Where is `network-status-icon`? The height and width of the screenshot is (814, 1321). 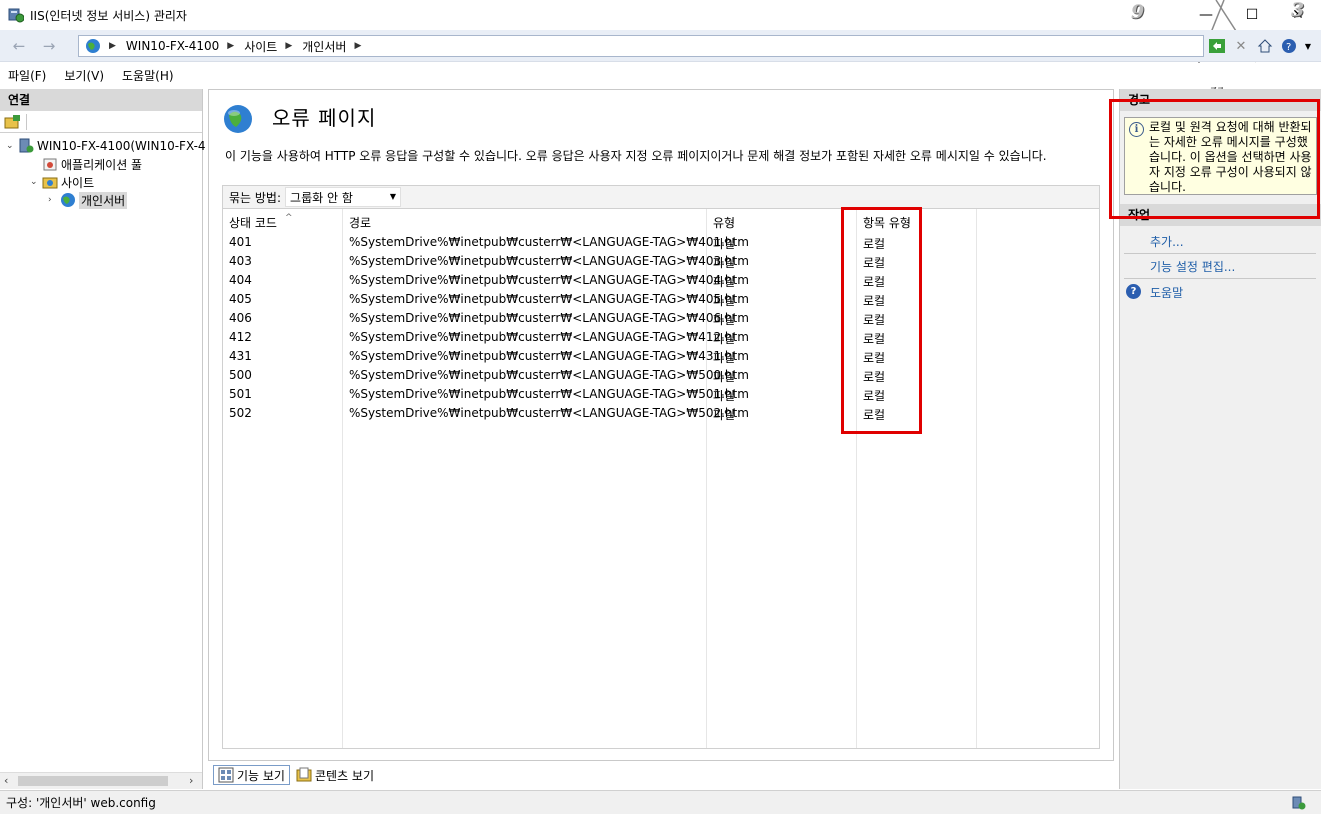 network-status-icon is located at coordinates (1299, 803).